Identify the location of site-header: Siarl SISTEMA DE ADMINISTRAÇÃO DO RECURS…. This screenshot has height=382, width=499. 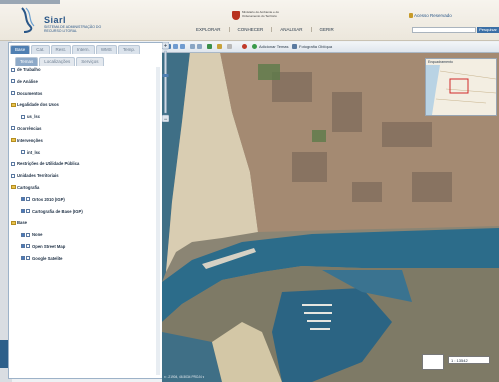
(249, 20).